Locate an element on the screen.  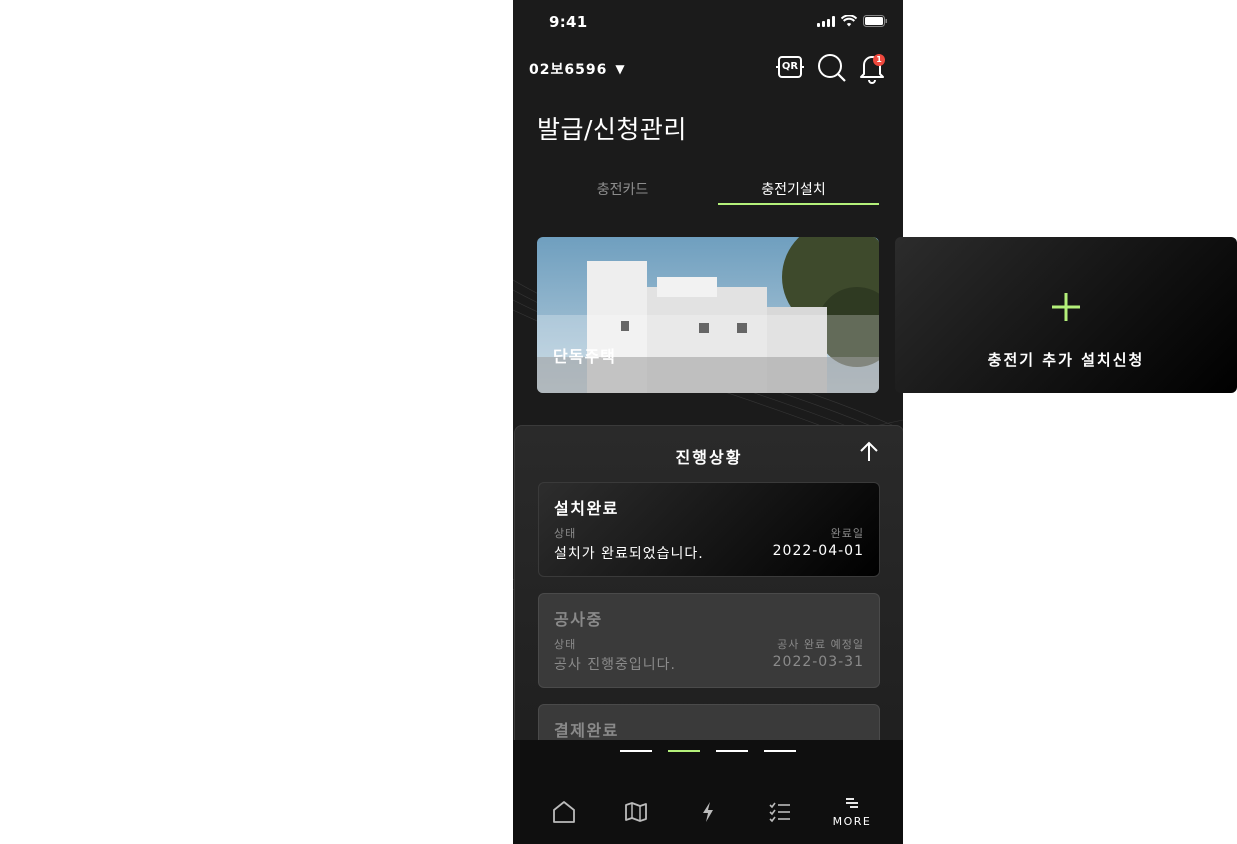
bottom-navigation: MORE is located at coordinates (708, 792).